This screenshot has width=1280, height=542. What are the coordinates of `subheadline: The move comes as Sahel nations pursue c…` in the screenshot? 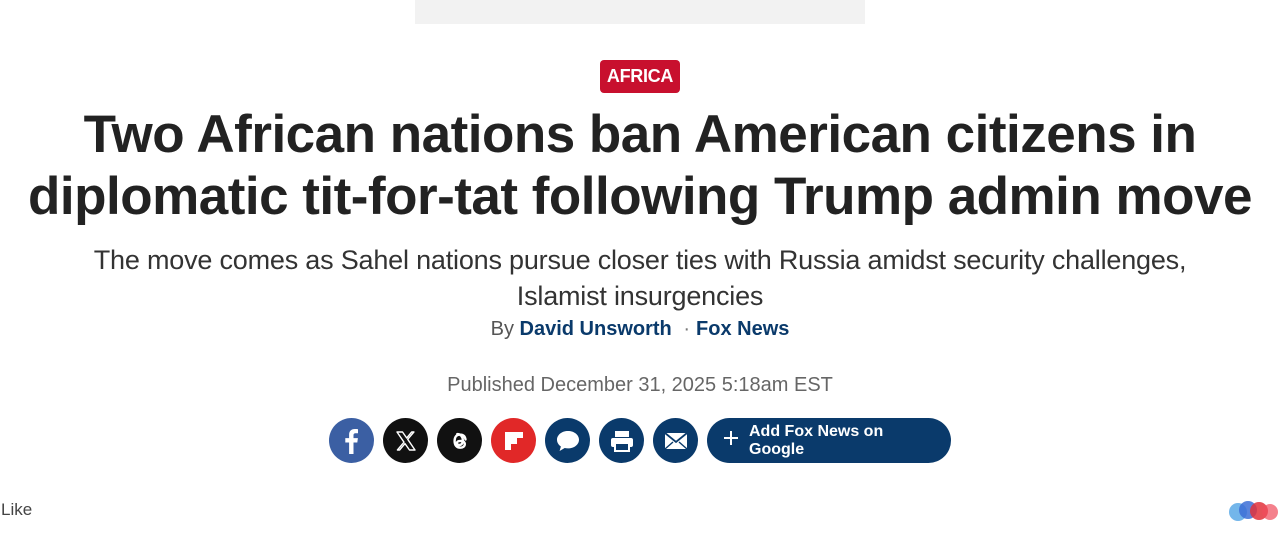 It's located at (640, 278).